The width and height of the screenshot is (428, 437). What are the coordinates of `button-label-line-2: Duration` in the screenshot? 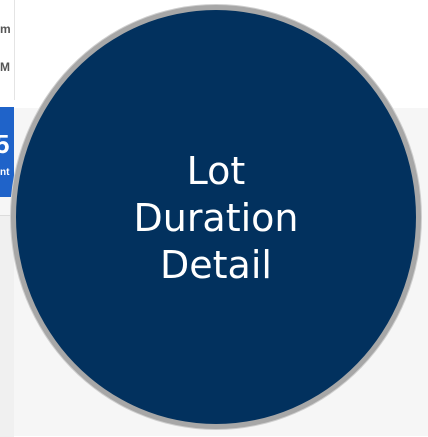 It's located at (216, 217).